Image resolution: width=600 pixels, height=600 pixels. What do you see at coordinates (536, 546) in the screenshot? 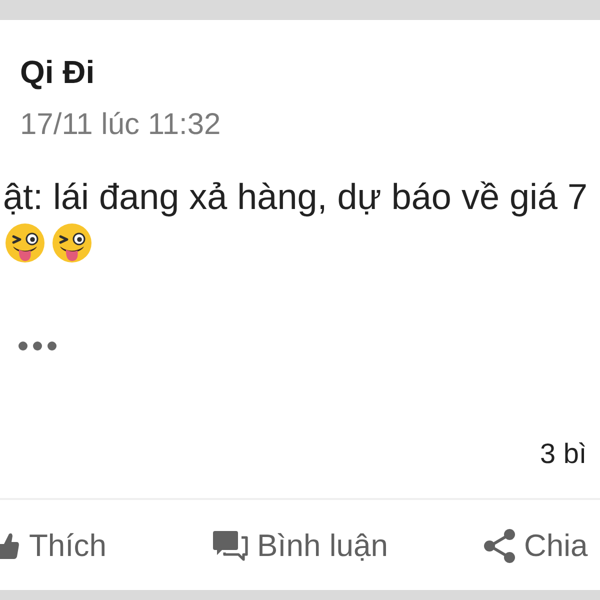
I see `share-button: Chia` at bounding box center [536, 546].